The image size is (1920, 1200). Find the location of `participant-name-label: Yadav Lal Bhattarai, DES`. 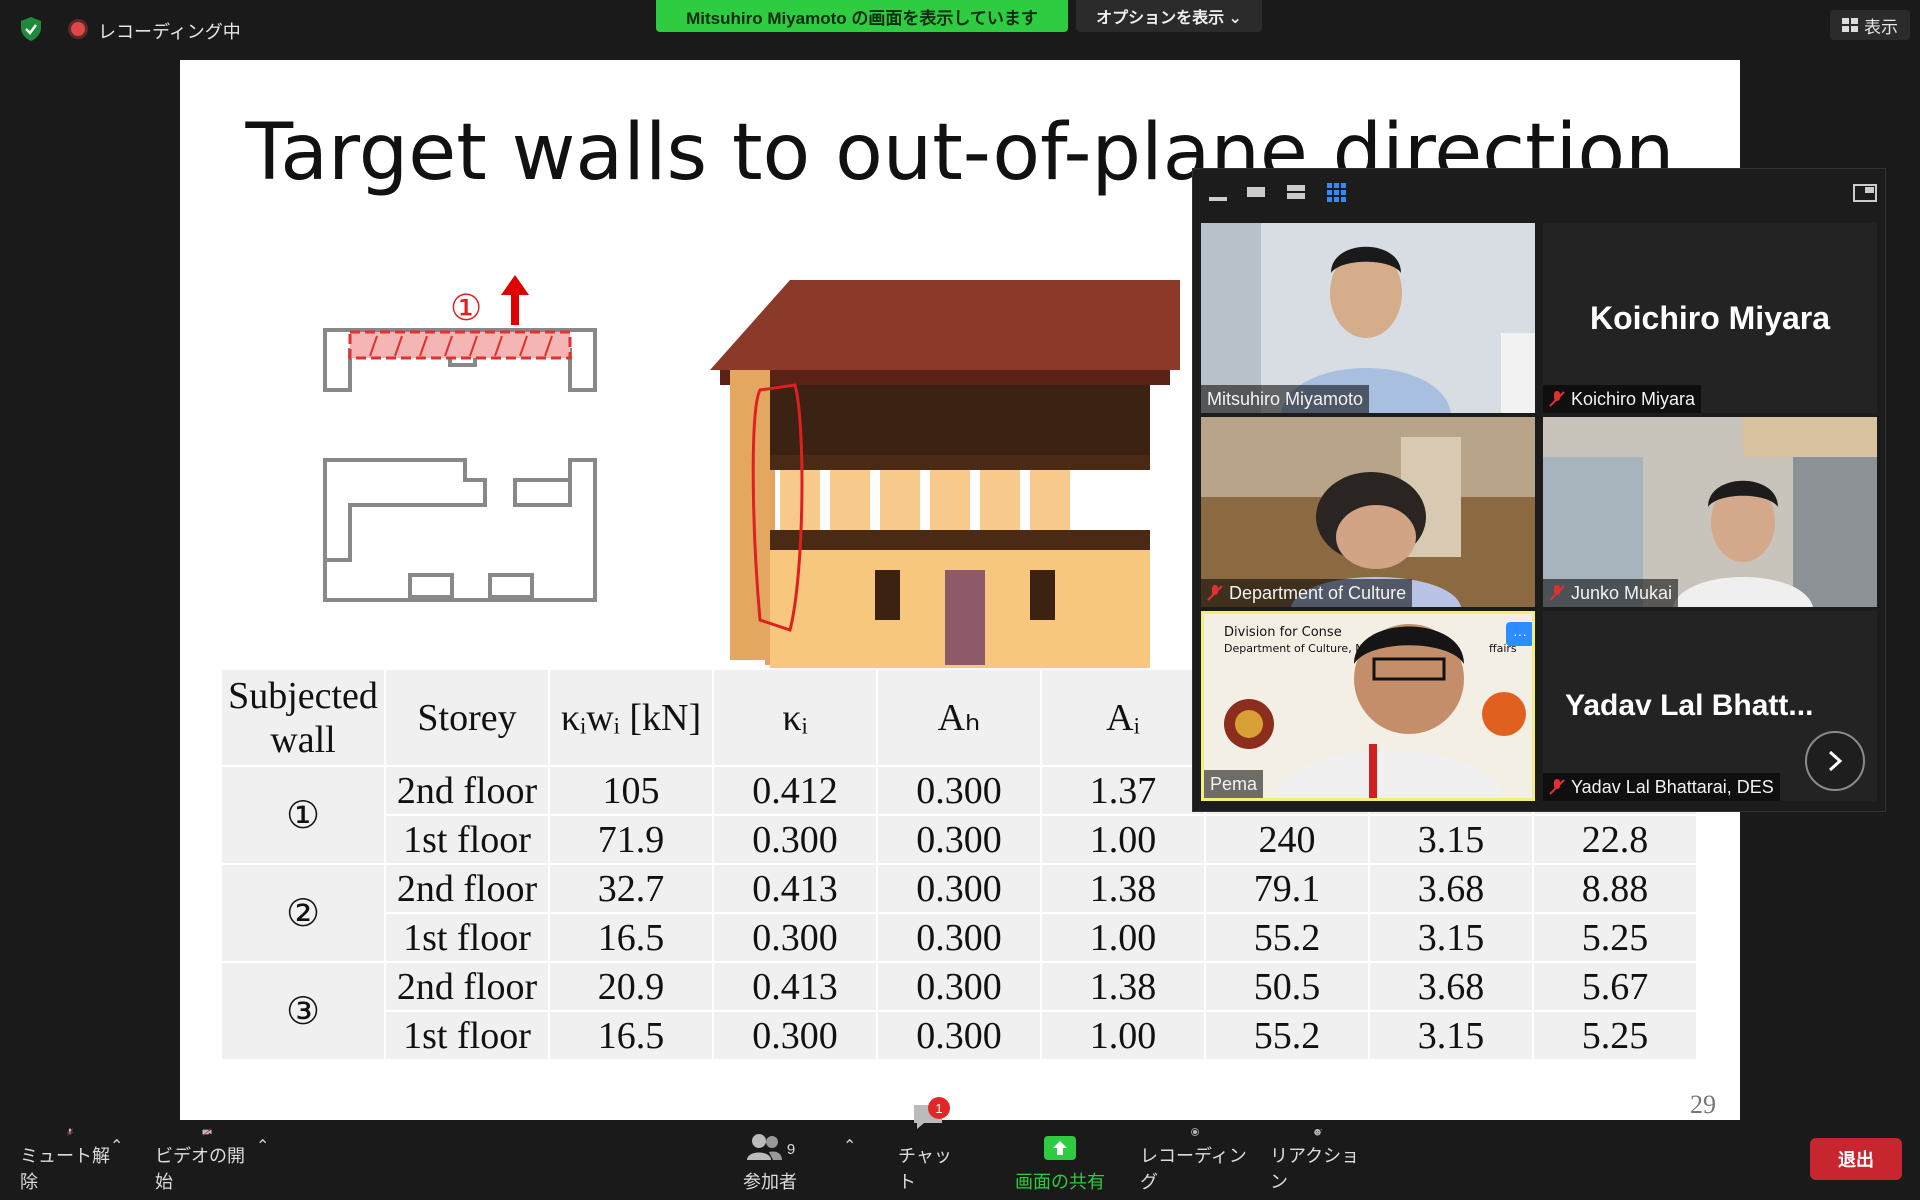

participant-name-label: Yadav Lal Bhattarai, DES is located at coordinates (1661, 787).